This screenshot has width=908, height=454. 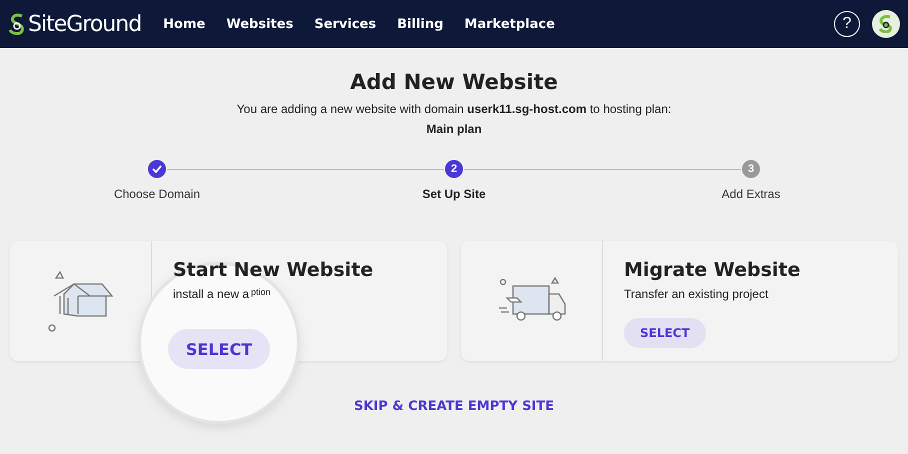 I want to click on card-description: install a new a, so click(x=211, y=294).